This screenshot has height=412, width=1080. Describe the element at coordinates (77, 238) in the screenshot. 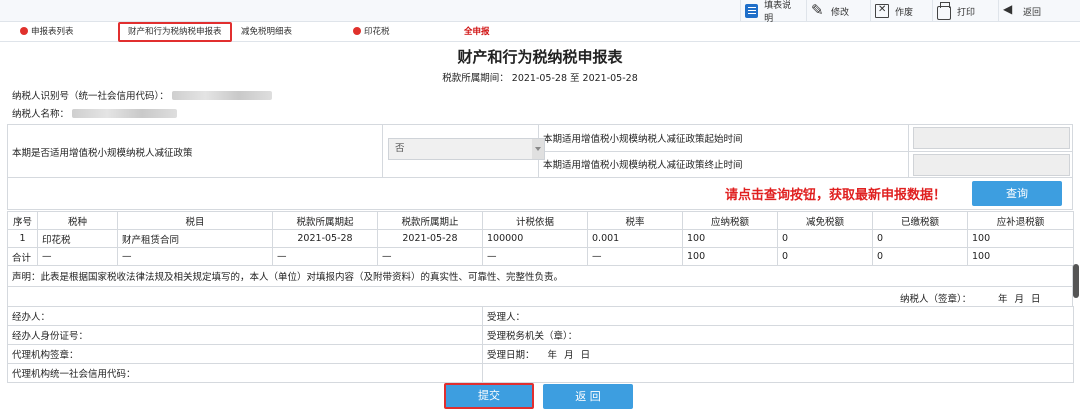

I see `table-cell: 印花税` at that location.